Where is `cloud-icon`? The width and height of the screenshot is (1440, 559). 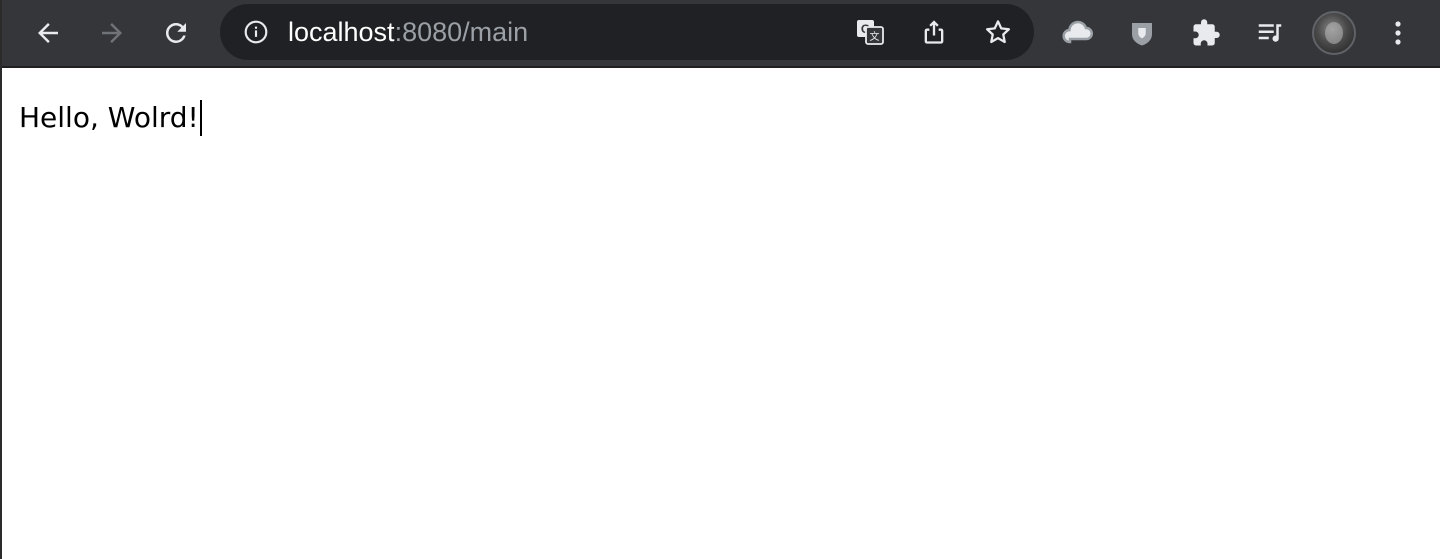 cloud-icon is located at coordinates (1078, 32).